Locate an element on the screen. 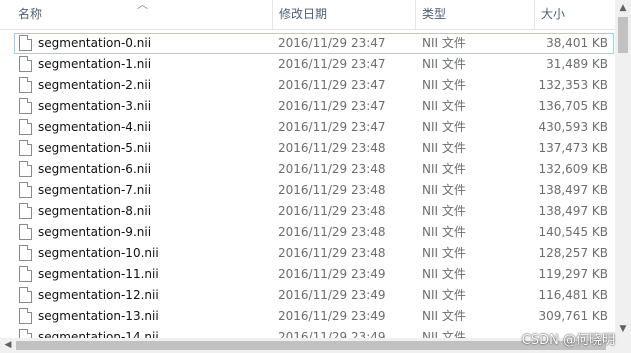 The image size is (631, 353). file-name: segmentation-7.nii is located at coordinates (95, 190).